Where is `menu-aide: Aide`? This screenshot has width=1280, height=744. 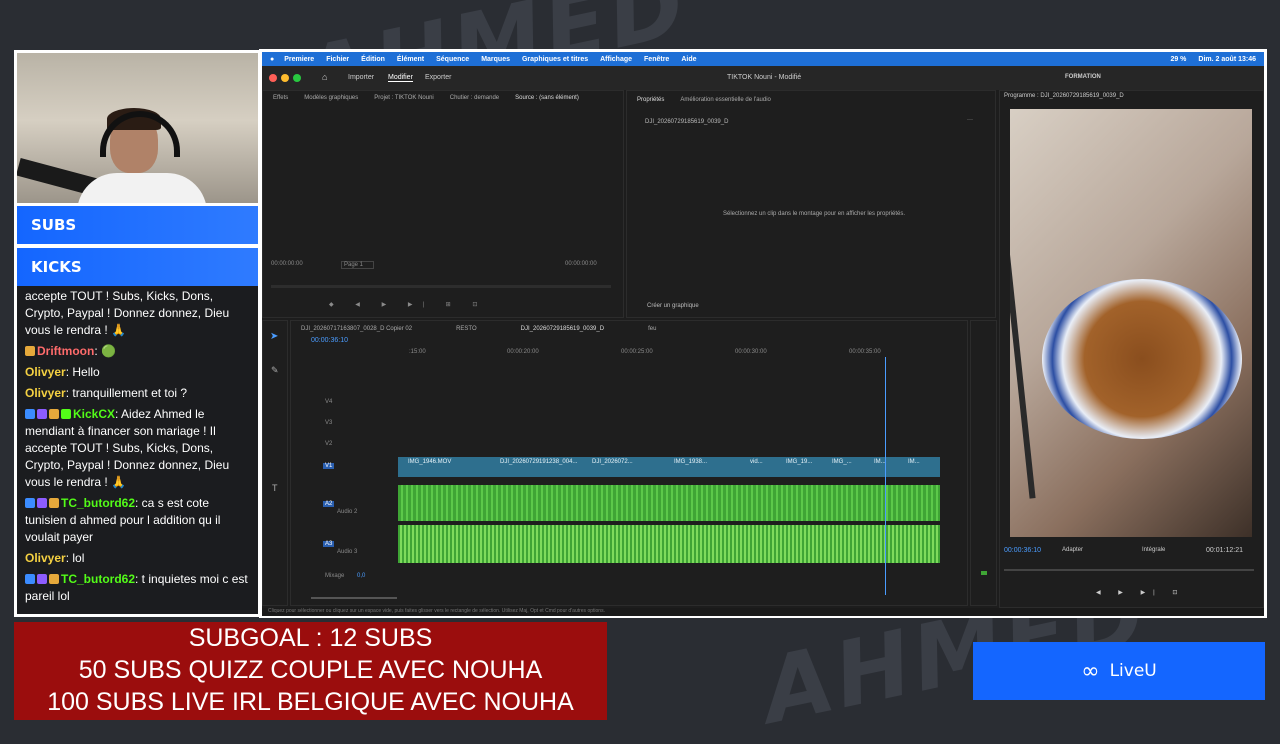
menu-aide: Aide is located at coordinates (688, 59).